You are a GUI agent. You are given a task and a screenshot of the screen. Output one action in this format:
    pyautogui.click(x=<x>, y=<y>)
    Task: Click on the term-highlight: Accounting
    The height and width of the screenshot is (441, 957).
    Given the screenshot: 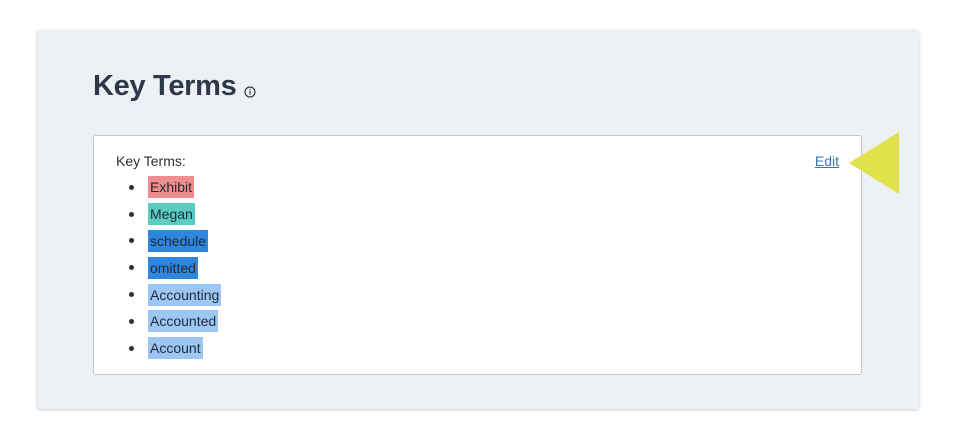 What is the action you would take?
    pyautogui.click(x=185, y=294)
    